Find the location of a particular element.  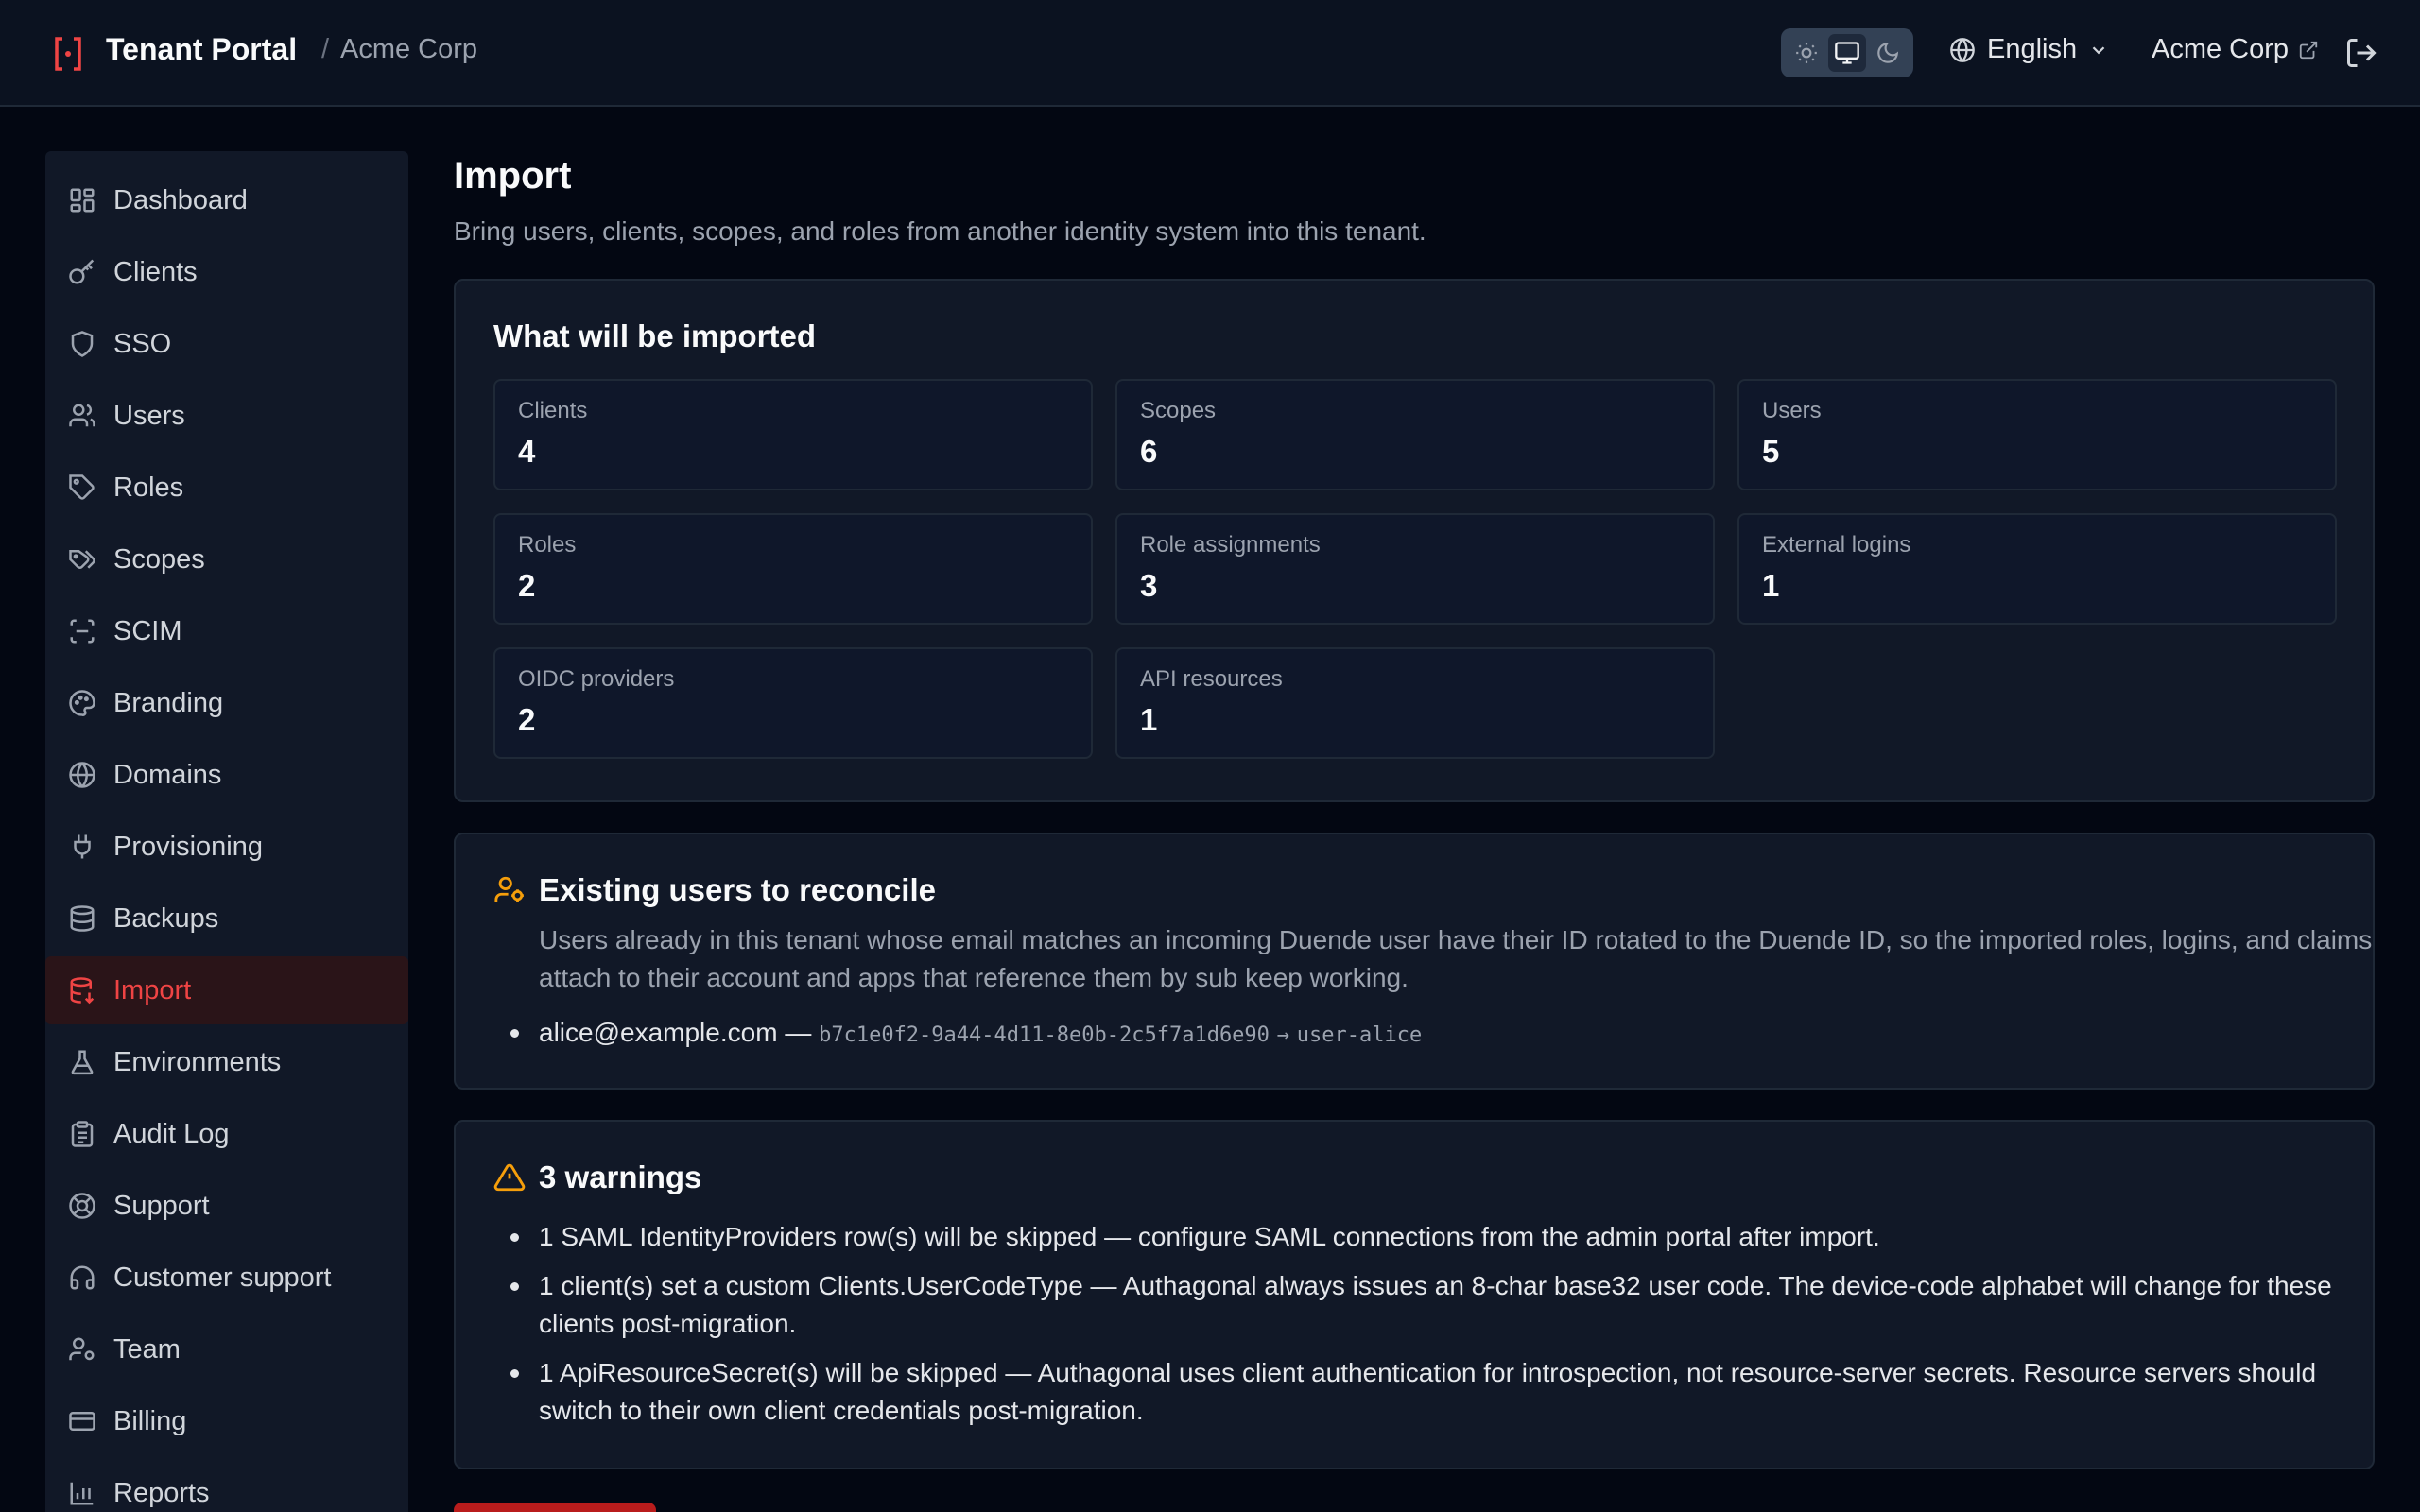

credit-card-icon is located at coordinates (82, 1421).